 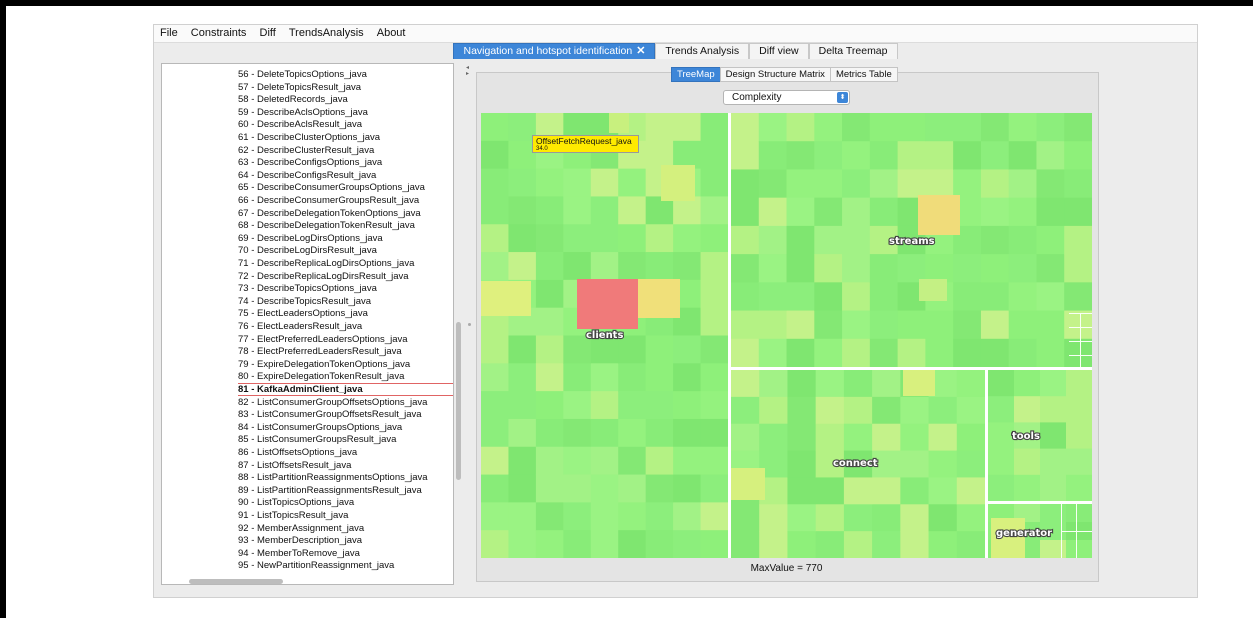 I want to click on tab-trends-analysis: Trends Analysis, so click(x=702, y=51).